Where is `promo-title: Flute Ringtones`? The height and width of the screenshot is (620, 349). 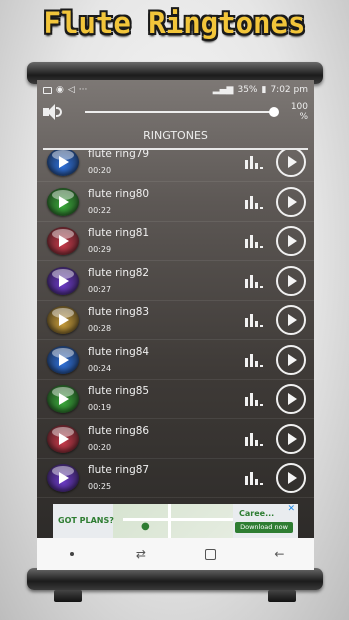
promo-title: Flute Ringtones is located at coordinates (174, 23).